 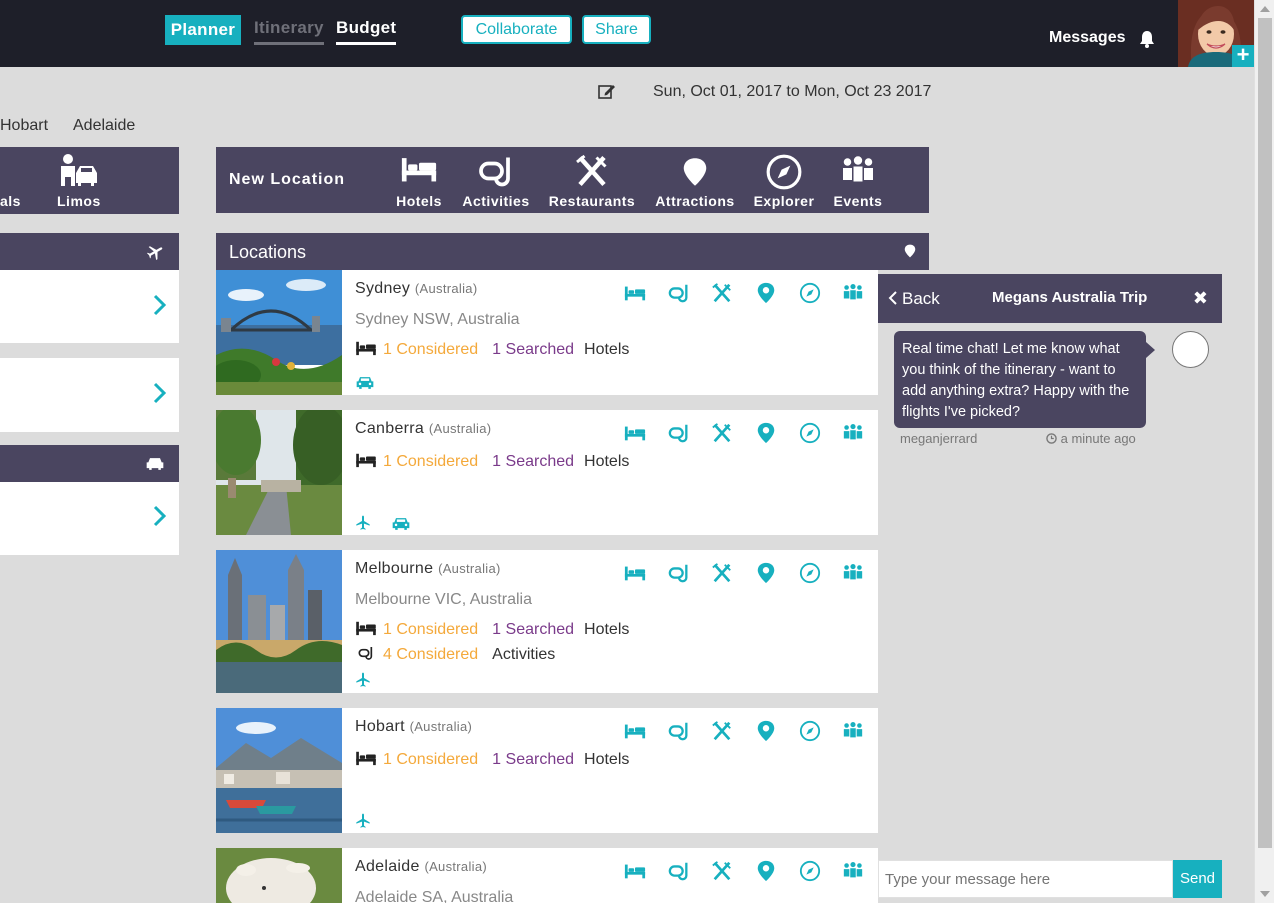 I want to click on collaborate-button: Collaborate, so click(x=516, y=29).